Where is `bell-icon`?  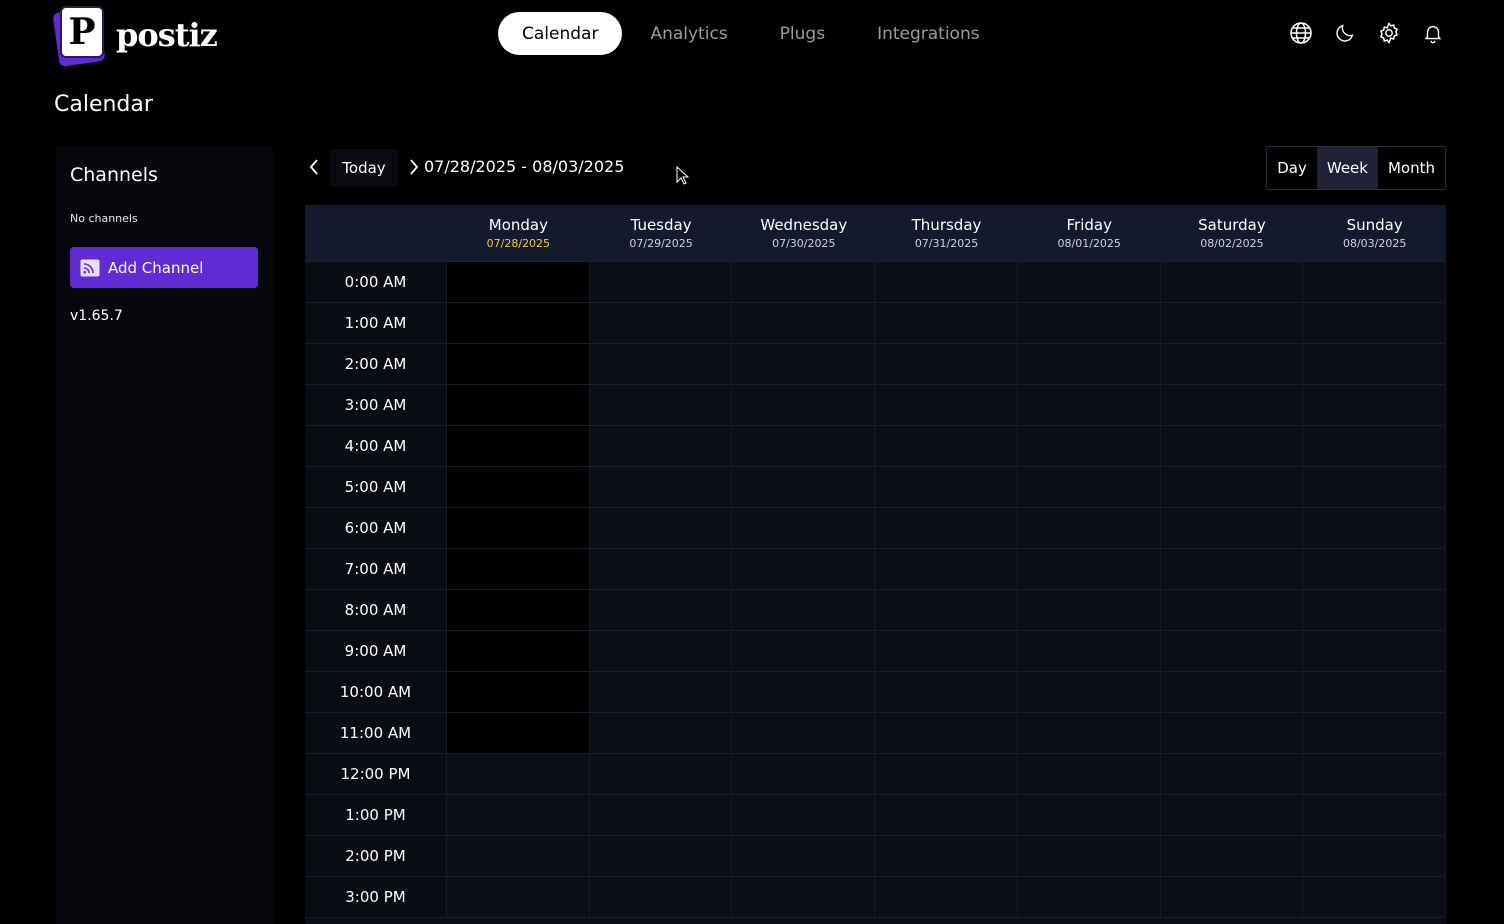 bell-icon is located at coordinates (1433, 33).